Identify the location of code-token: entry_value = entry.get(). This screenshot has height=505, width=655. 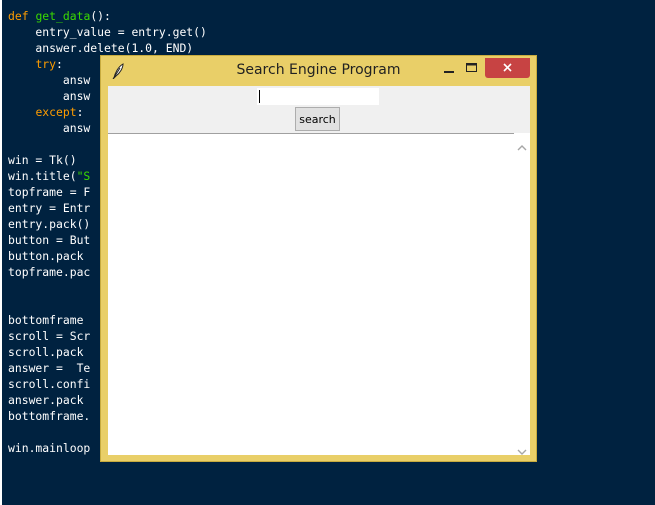
(107, 32).